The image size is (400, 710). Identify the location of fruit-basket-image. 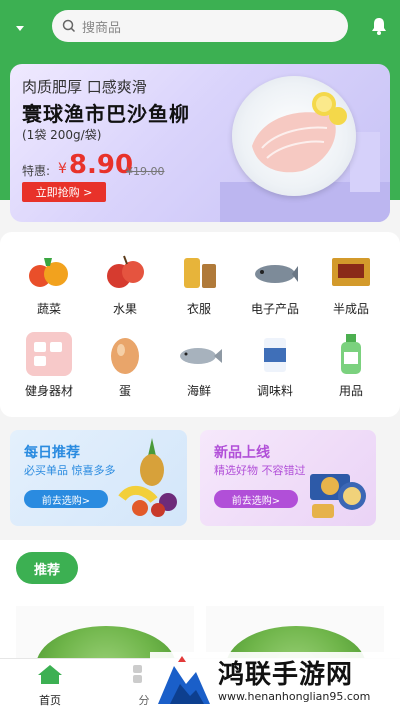
(147, 477).